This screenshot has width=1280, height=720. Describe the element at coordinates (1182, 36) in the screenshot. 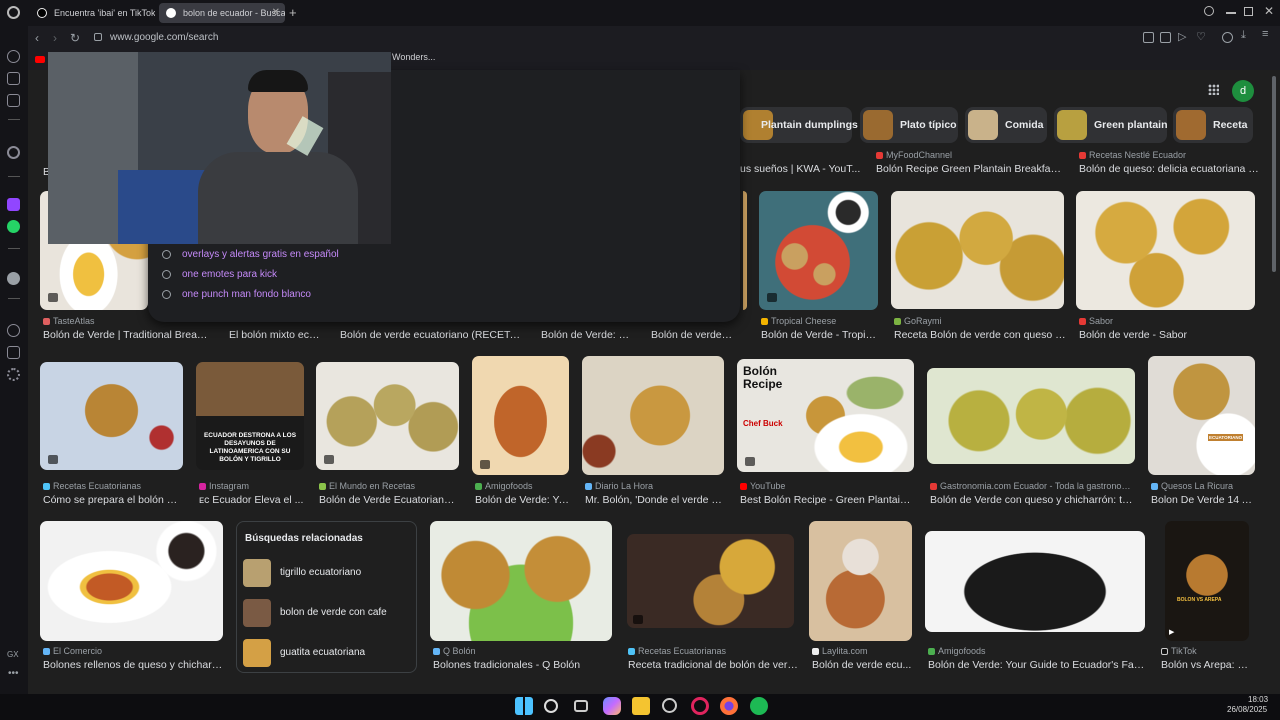

I see `player-icon: ▷` at that location.